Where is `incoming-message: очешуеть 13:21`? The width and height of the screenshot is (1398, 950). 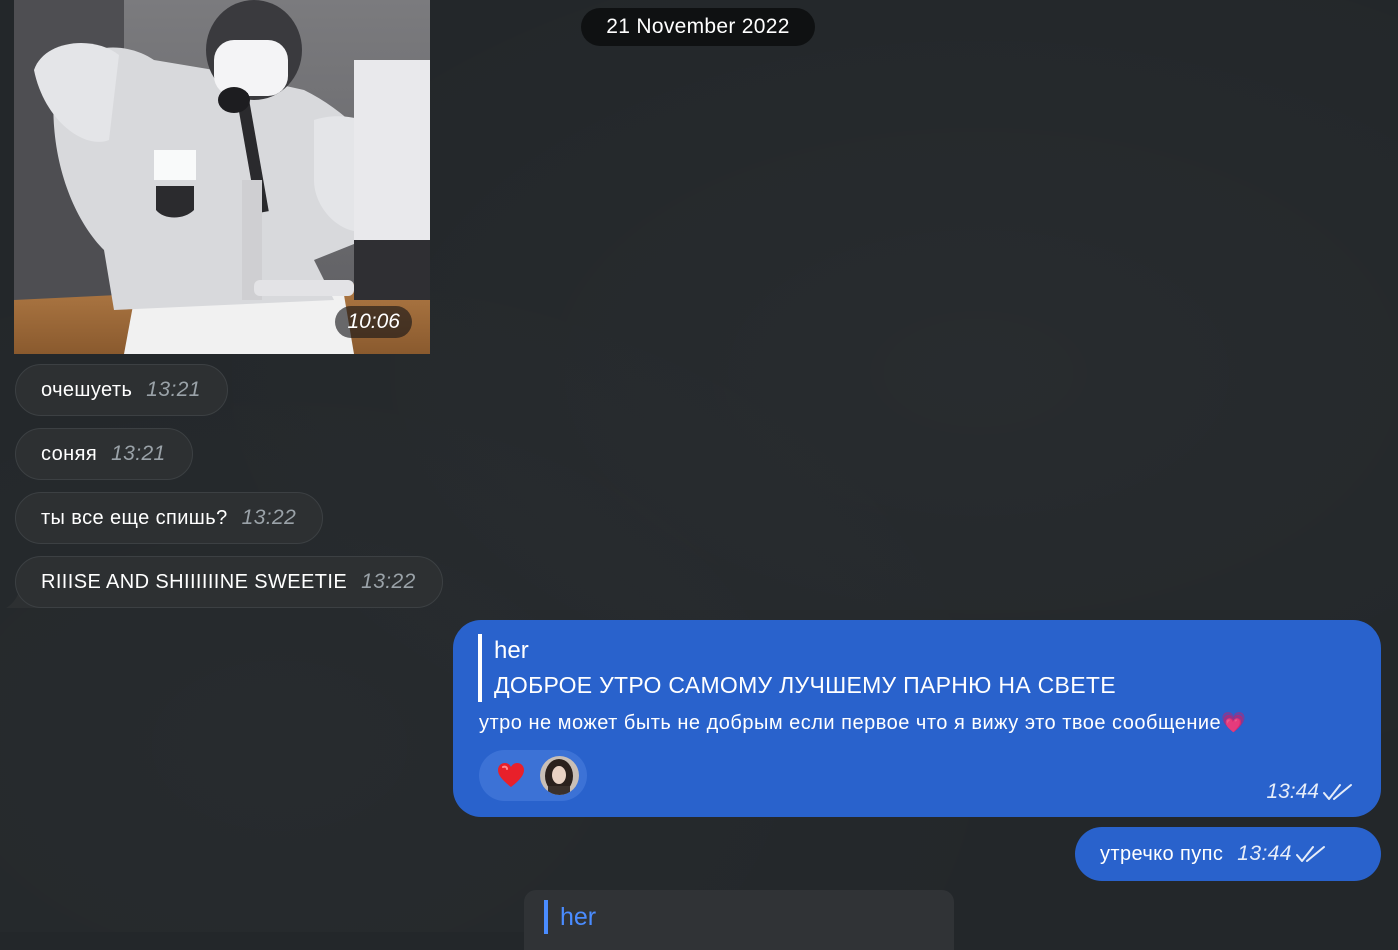 incoming-message: очешуеть 13:21 is located at coordinates (121, 390).